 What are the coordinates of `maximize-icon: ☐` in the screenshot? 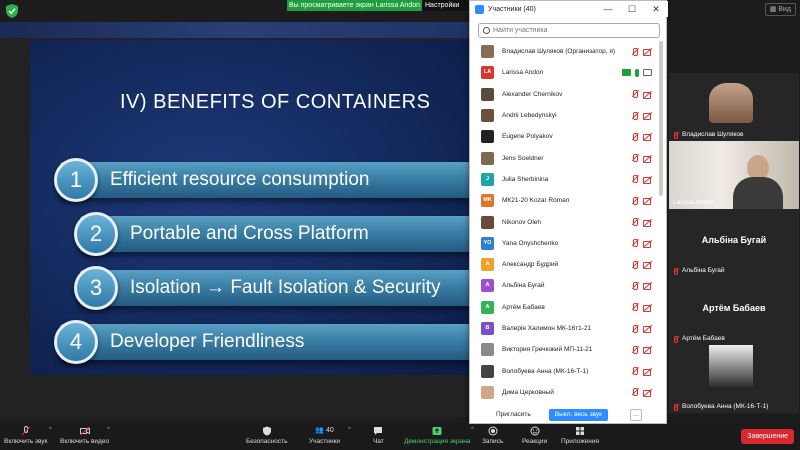 It's located at (632, 9).